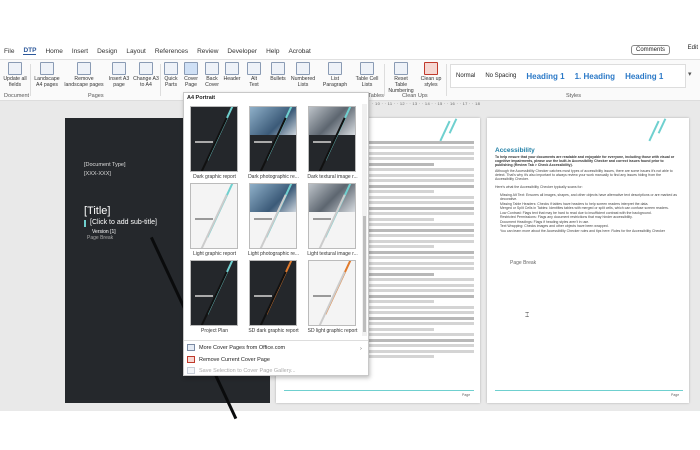 This screenshot has width=700, height=450. Describe the element at coordinates (104, 165) in the screenshot. I see `cover-doc-type: [Document Type]` at that location.